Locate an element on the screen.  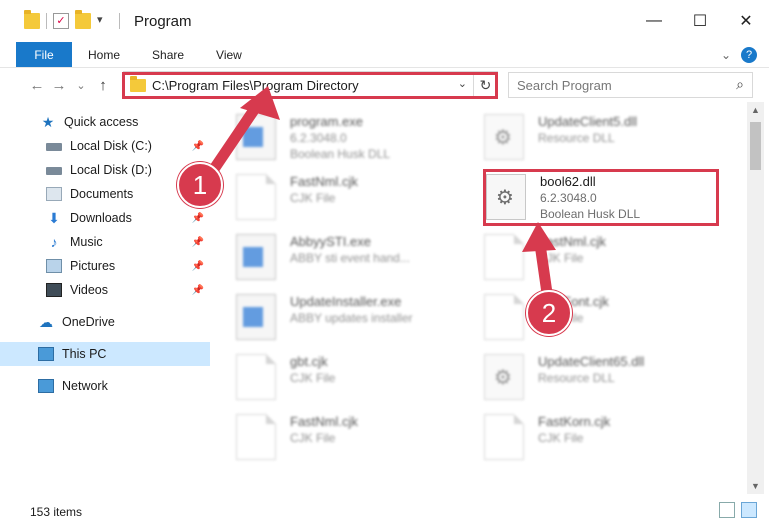
address-bar: C:\Program Files\Program Directory ⌄ ↻ is located at coordinates (310, 85).